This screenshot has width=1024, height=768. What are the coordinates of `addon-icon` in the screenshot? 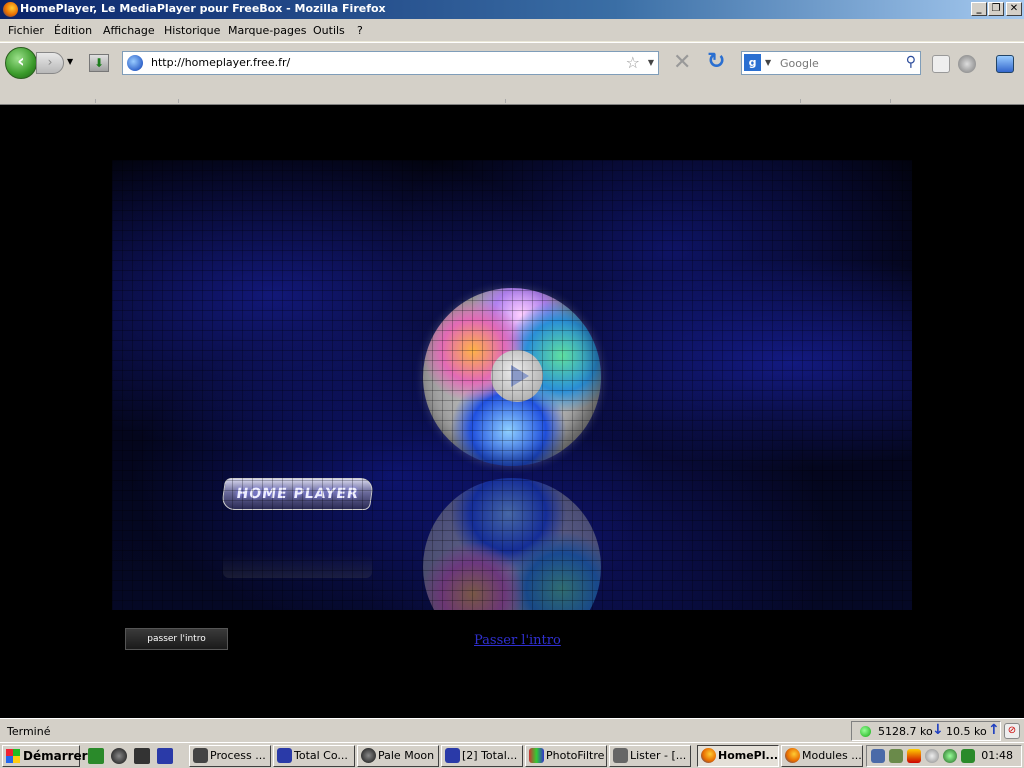 It's located at (967, 64).